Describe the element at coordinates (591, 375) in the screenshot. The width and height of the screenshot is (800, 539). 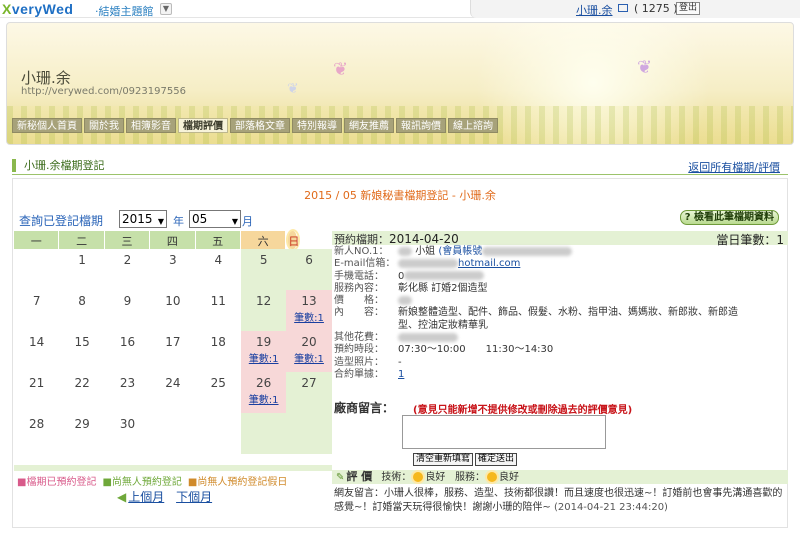
I see `contract-link: 1` at that location.